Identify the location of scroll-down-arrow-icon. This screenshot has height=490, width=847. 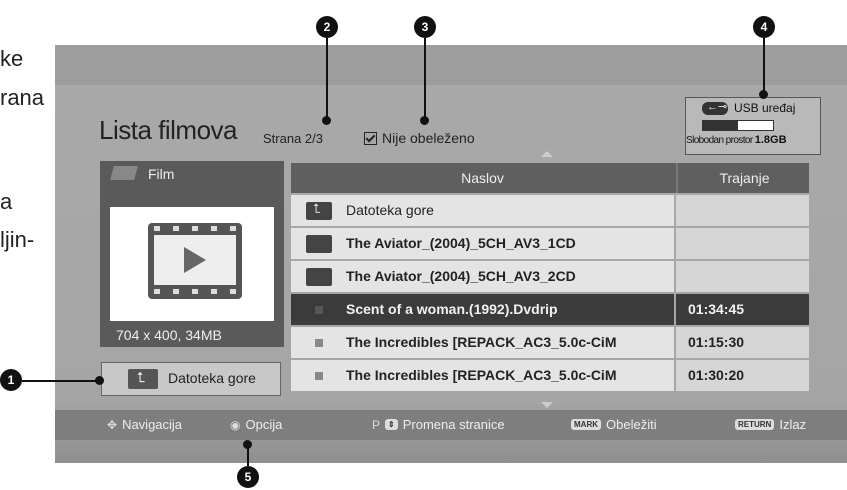
(547, 405).